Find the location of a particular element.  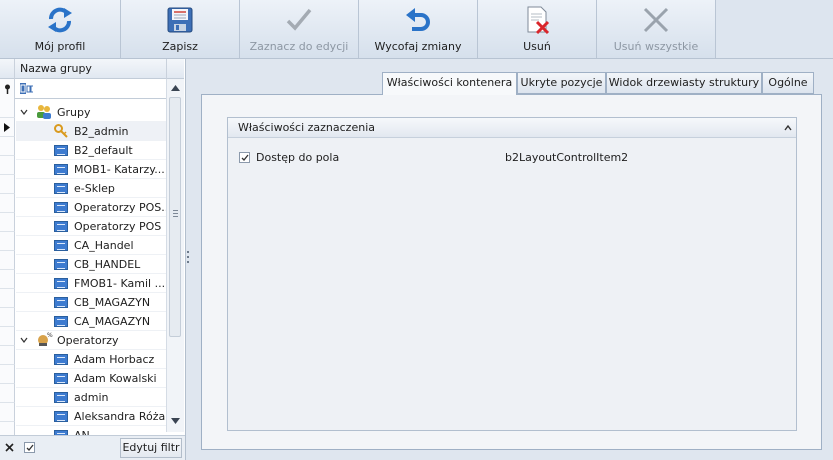

undo-changes-button: Wycofaj zmiany is located at coordinates (418, 29).